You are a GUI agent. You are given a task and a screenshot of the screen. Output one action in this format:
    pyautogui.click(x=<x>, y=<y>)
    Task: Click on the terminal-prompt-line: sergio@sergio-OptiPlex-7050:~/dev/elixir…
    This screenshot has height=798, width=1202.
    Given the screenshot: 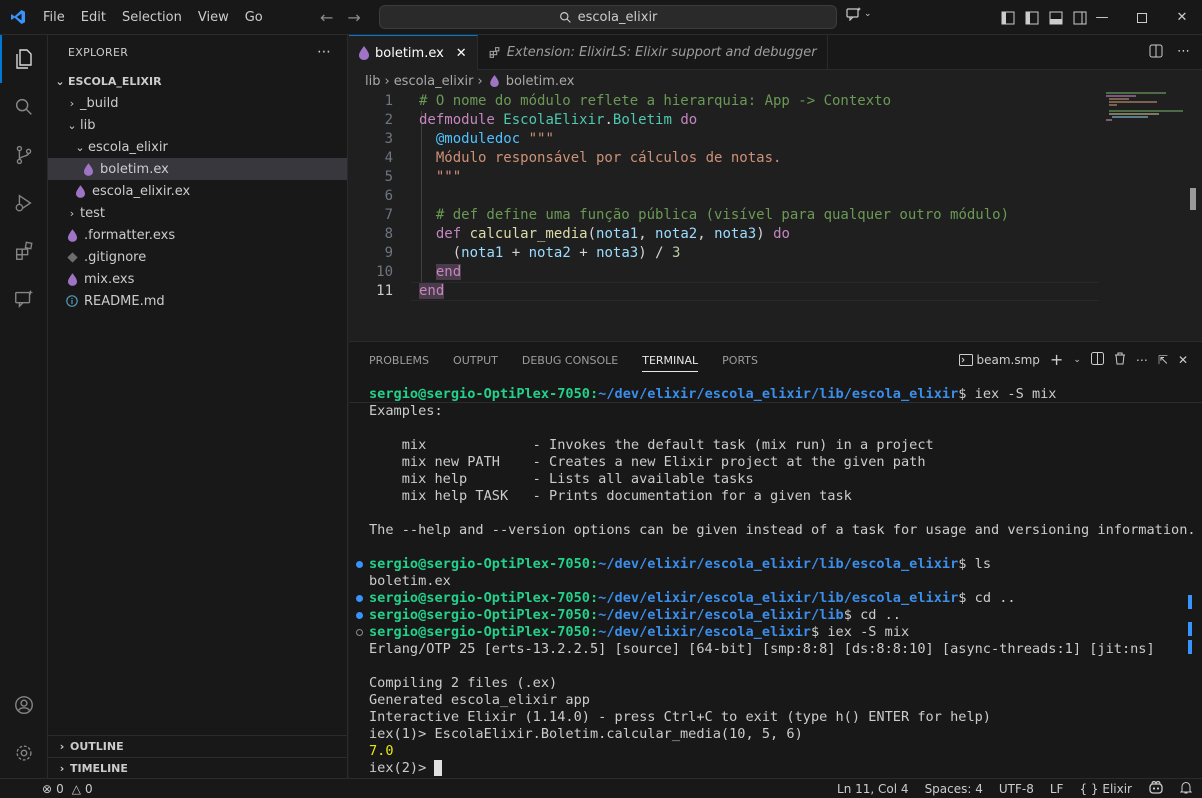 What is the action you would take?
    pyautogui.click(x=775, y=615)
    